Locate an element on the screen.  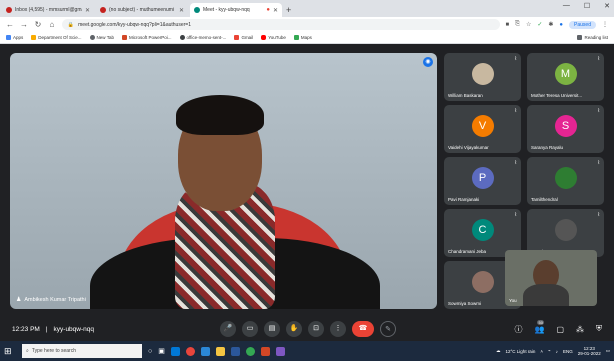
chat-icon: ▢ is located at coordinates (560, 329).